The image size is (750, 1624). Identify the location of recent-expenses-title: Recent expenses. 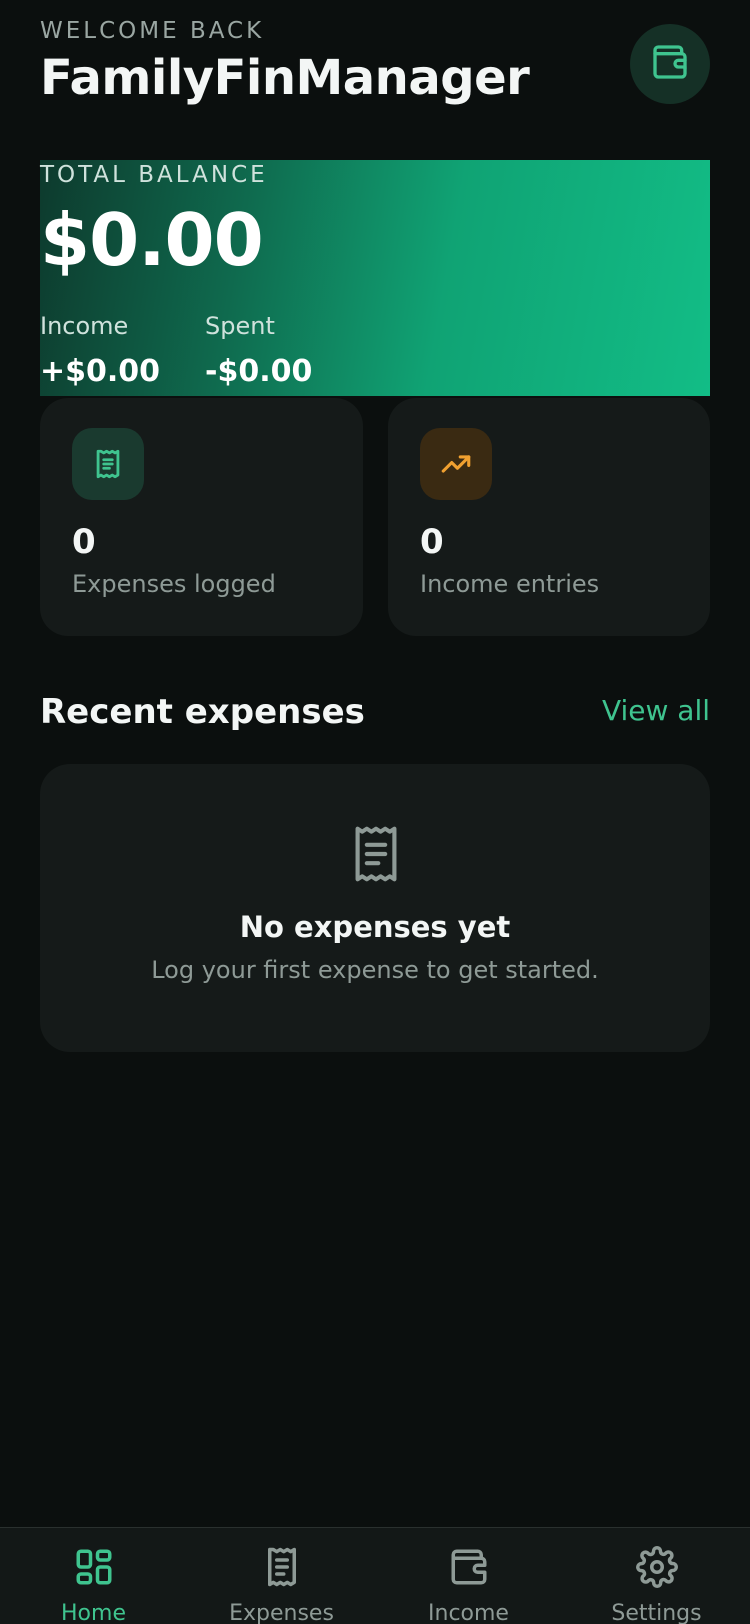
(202, 712).